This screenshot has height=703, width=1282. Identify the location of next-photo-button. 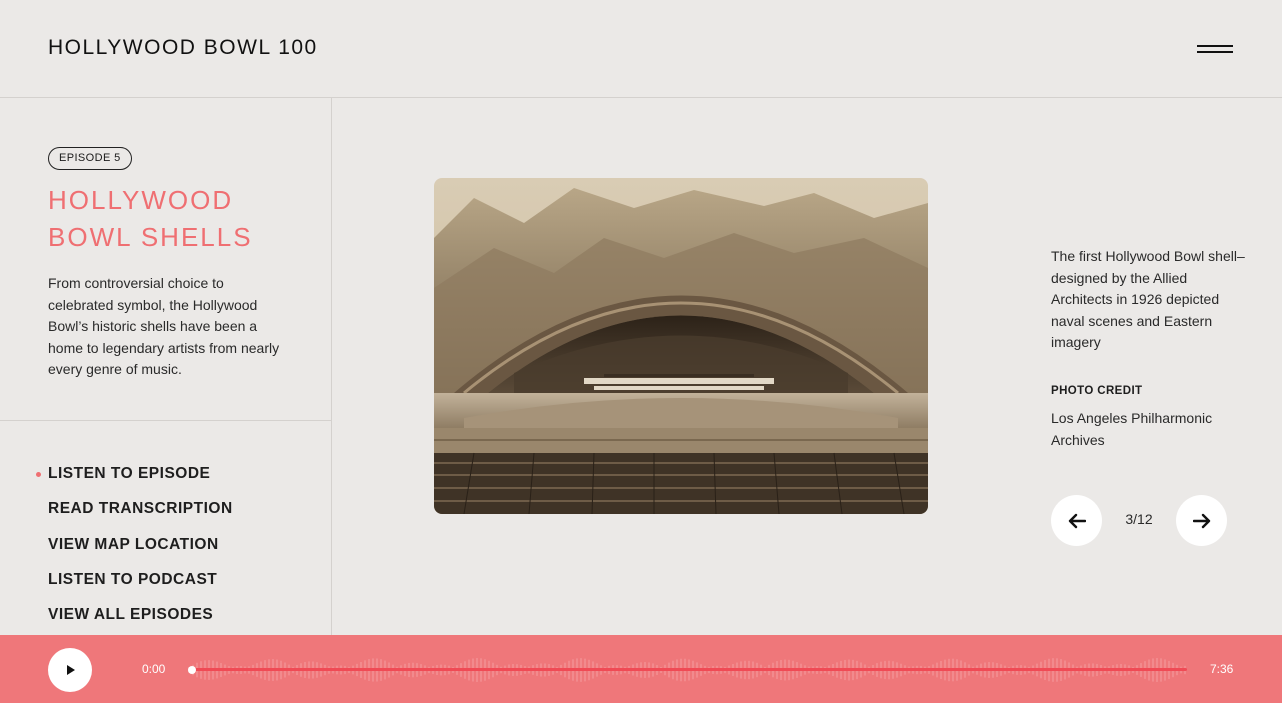
(1201, 520).